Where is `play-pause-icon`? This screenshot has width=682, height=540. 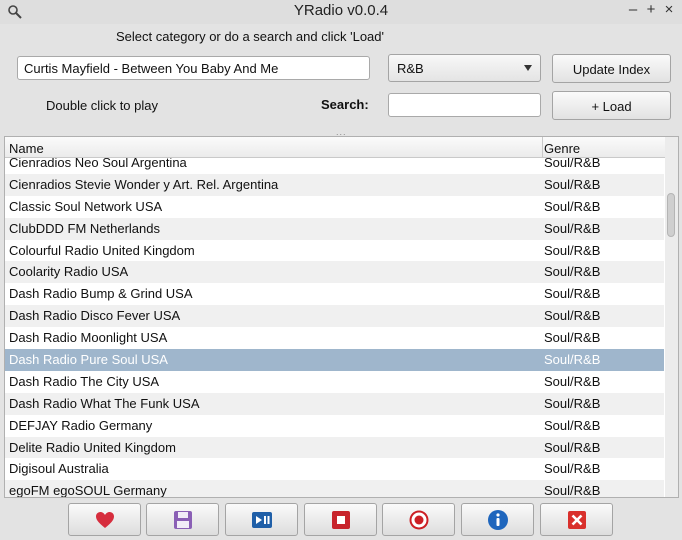
play-pause-icon is located at coordinates (262, 520).